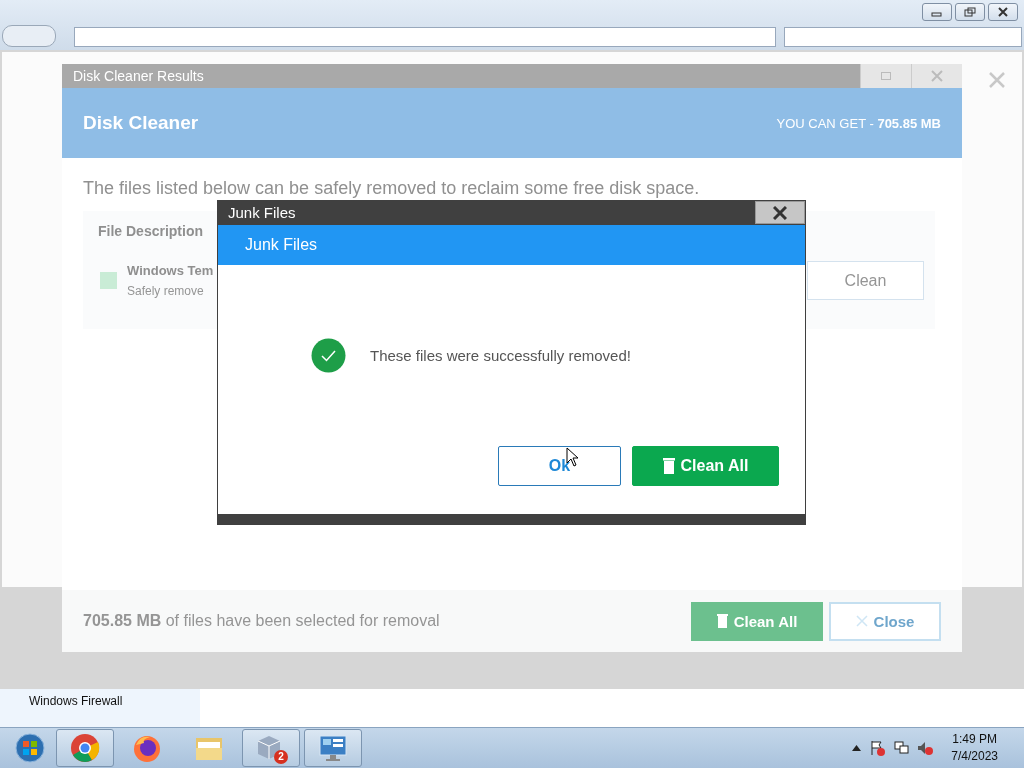  I want to click on restore-button, so click(970, 12).